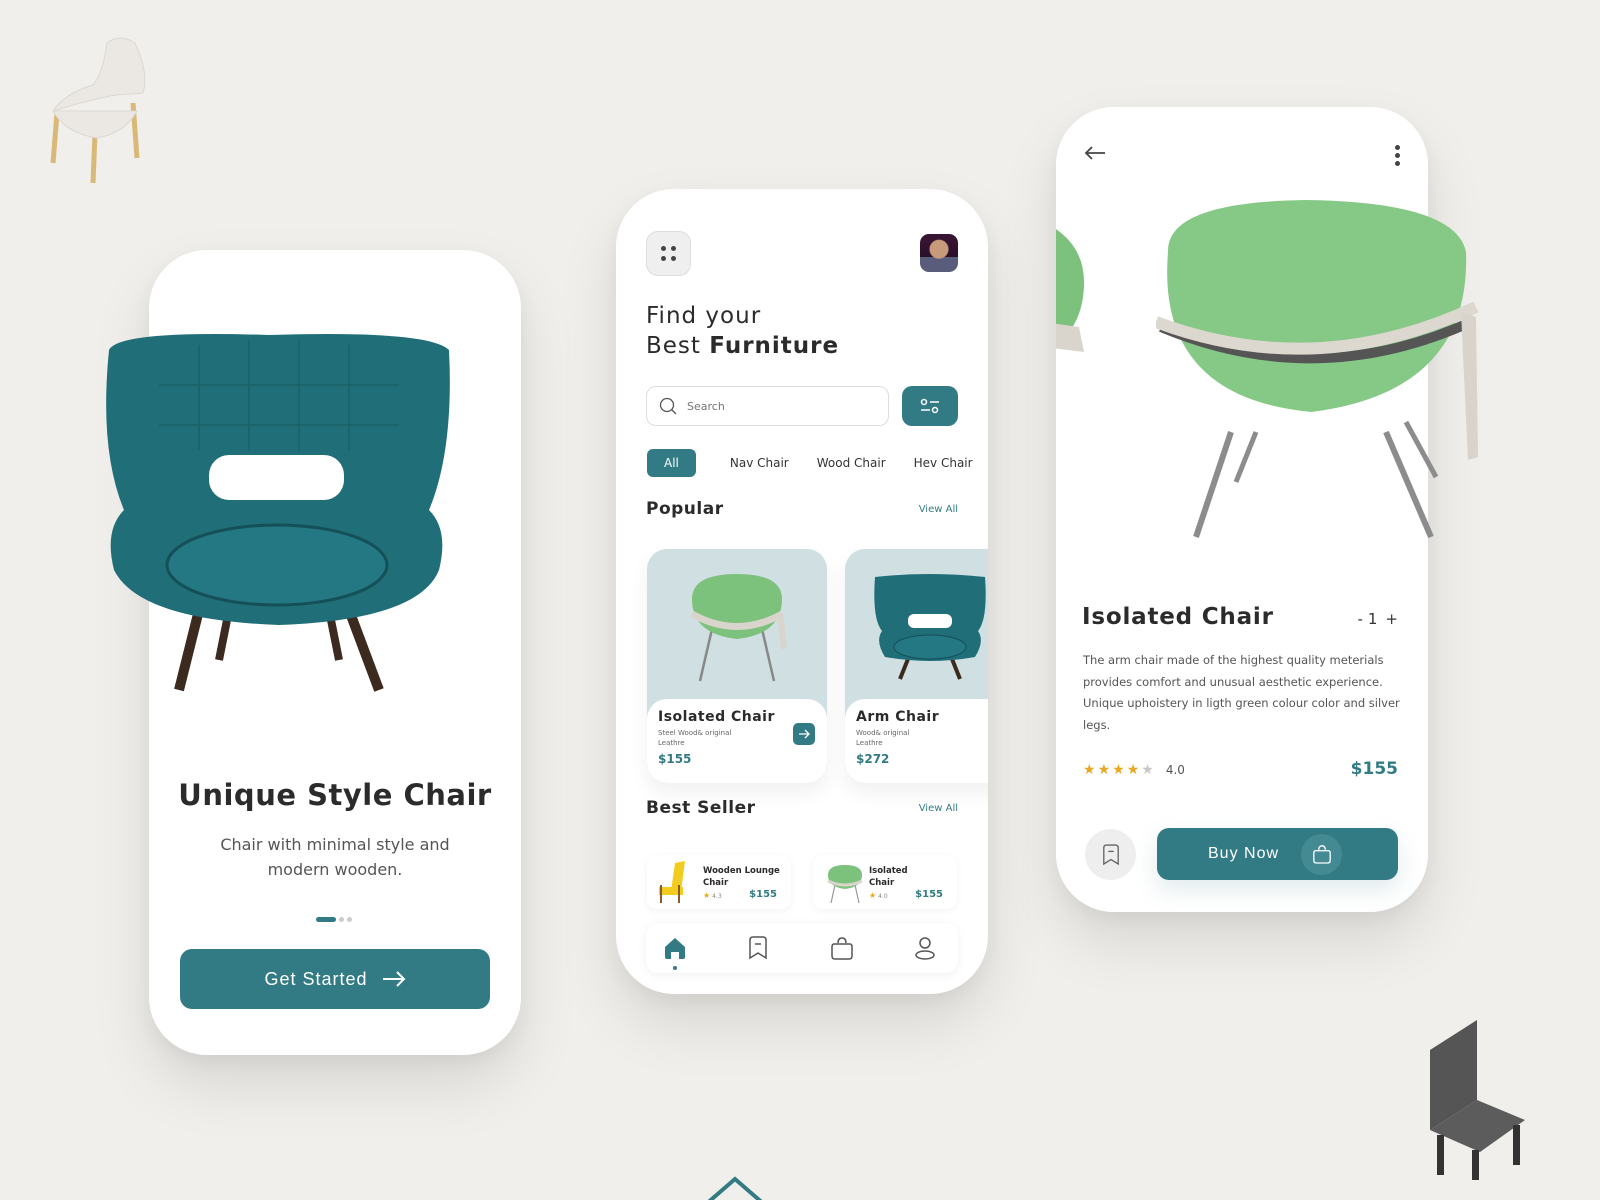  I want to click on search-input, so click(777, 406).